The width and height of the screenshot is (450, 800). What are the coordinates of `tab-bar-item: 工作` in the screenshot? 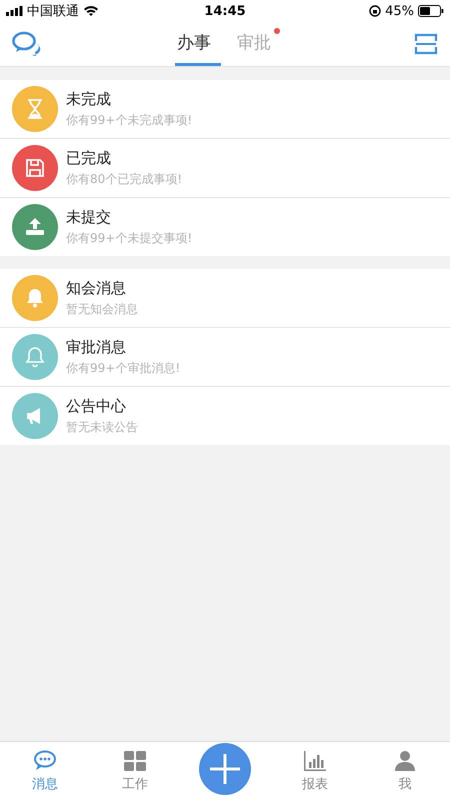 It's located at (135, 771).